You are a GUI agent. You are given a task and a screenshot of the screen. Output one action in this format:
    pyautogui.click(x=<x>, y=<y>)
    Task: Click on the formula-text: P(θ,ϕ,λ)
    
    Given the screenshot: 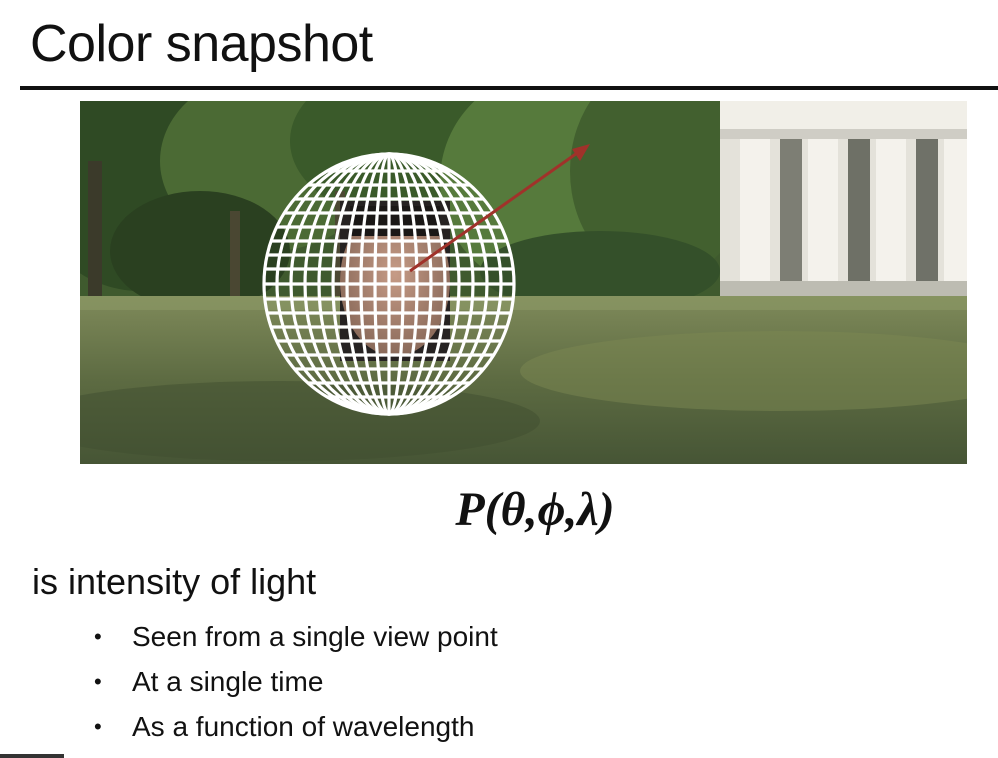 What is the action you would take?
    pyautogui.click(x=535, y=509)
    